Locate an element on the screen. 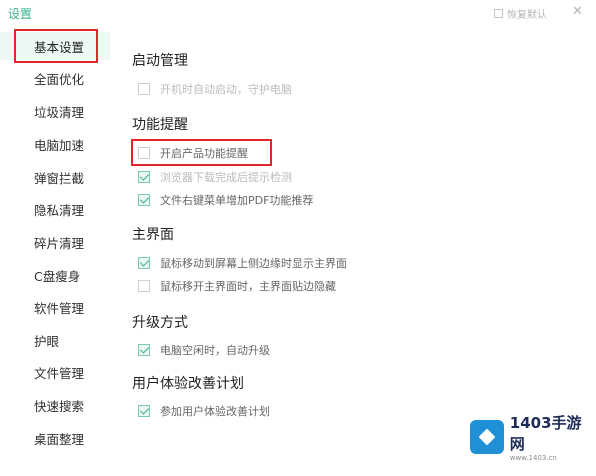 This screenshot has width=596, height=476. checkbox-show-on-edge is located at coordinates (144, 263).